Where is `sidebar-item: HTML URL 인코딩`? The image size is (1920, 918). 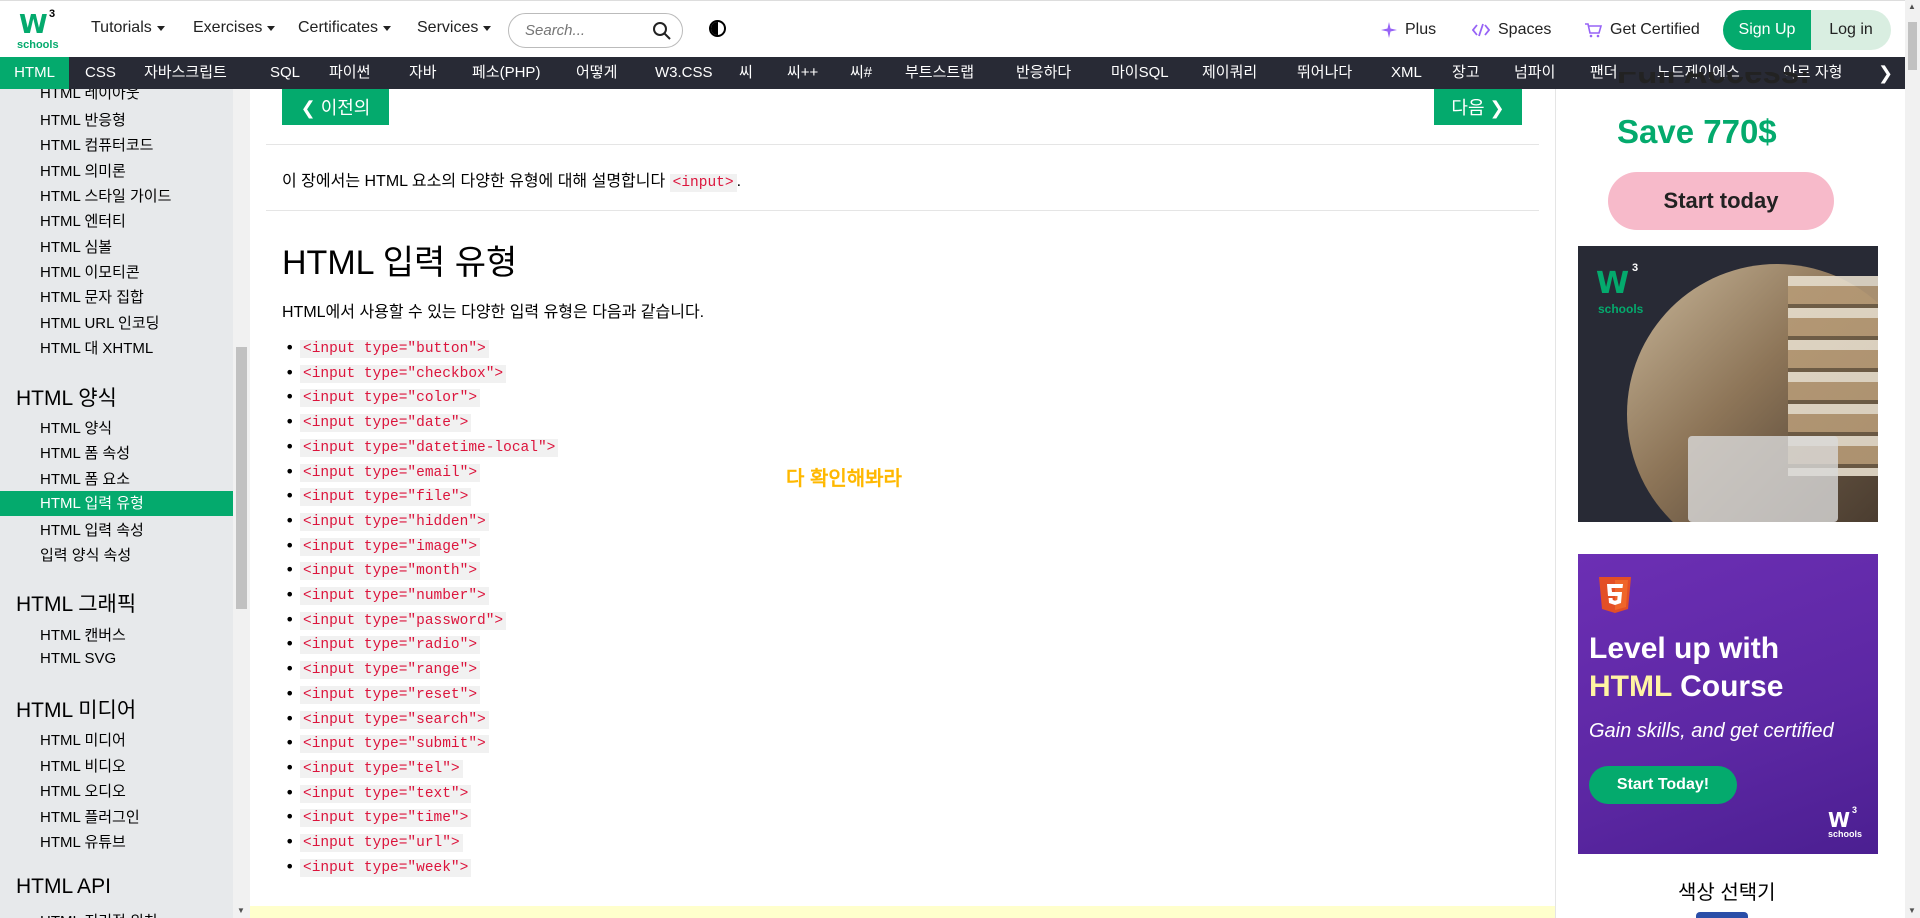
sidebar-item: HTML URL 인코딩 is located at coordinates (99, 322).